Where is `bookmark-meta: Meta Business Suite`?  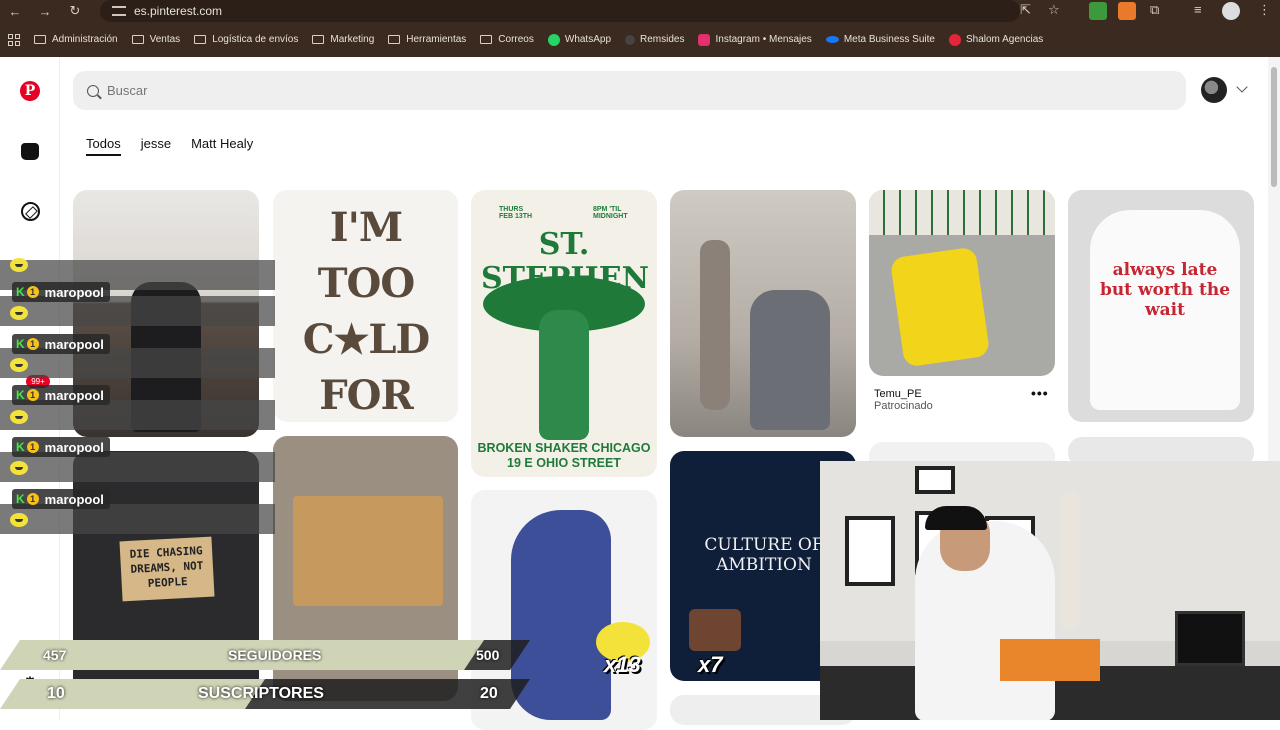
bookmark-meta: Meta Business Suite is located at coordinates (880, 39).